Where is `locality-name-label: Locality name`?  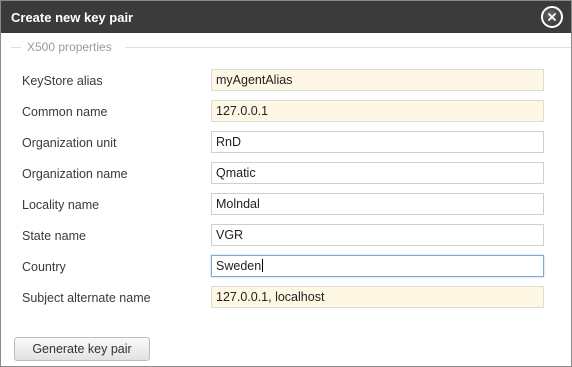 locality-name-label: Locality name is located at coordinates (61, 205).